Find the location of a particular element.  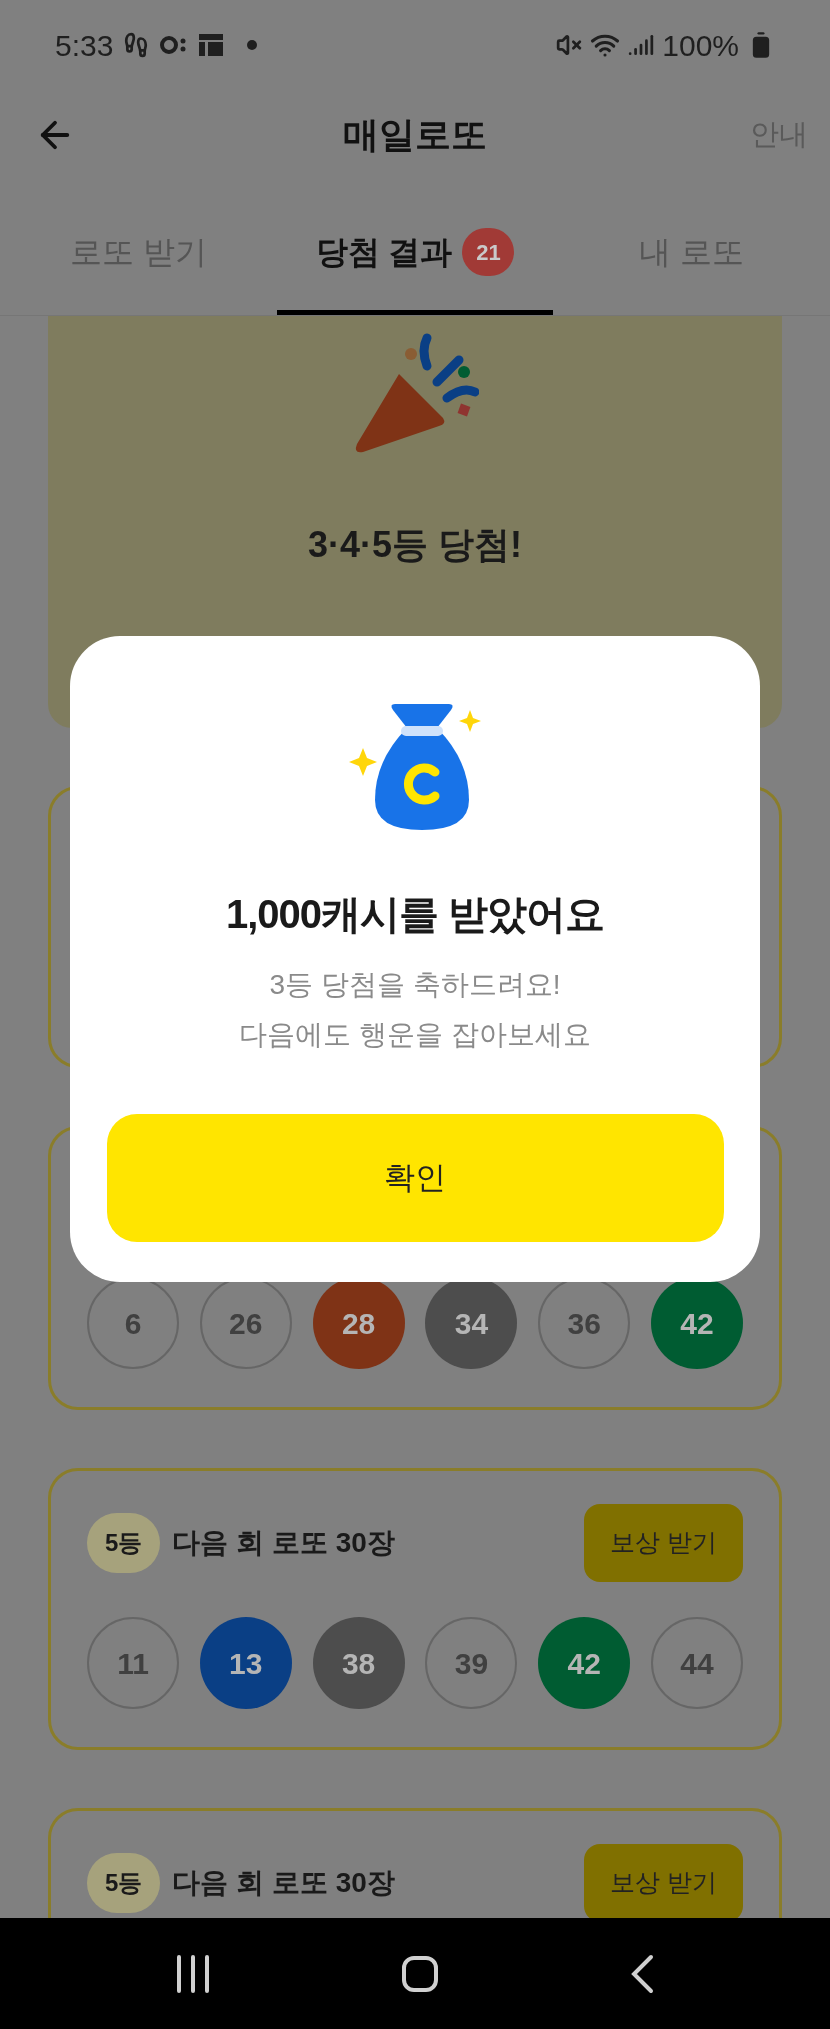

clock: 5:33 is located at coordinates (84, 45).